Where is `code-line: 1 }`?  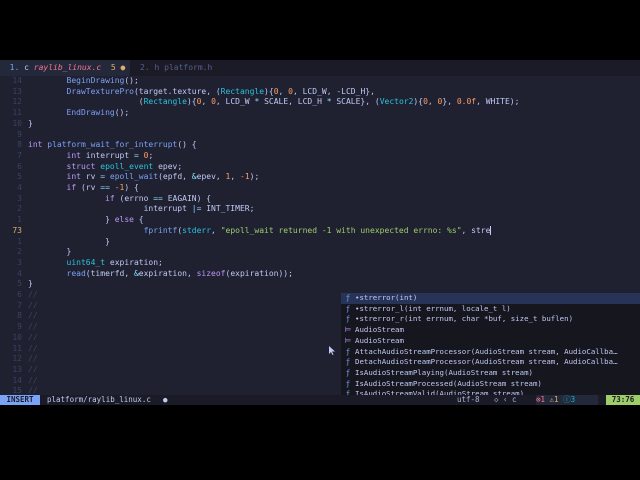 code-line: 1 } is located at coordinates (320, 242).